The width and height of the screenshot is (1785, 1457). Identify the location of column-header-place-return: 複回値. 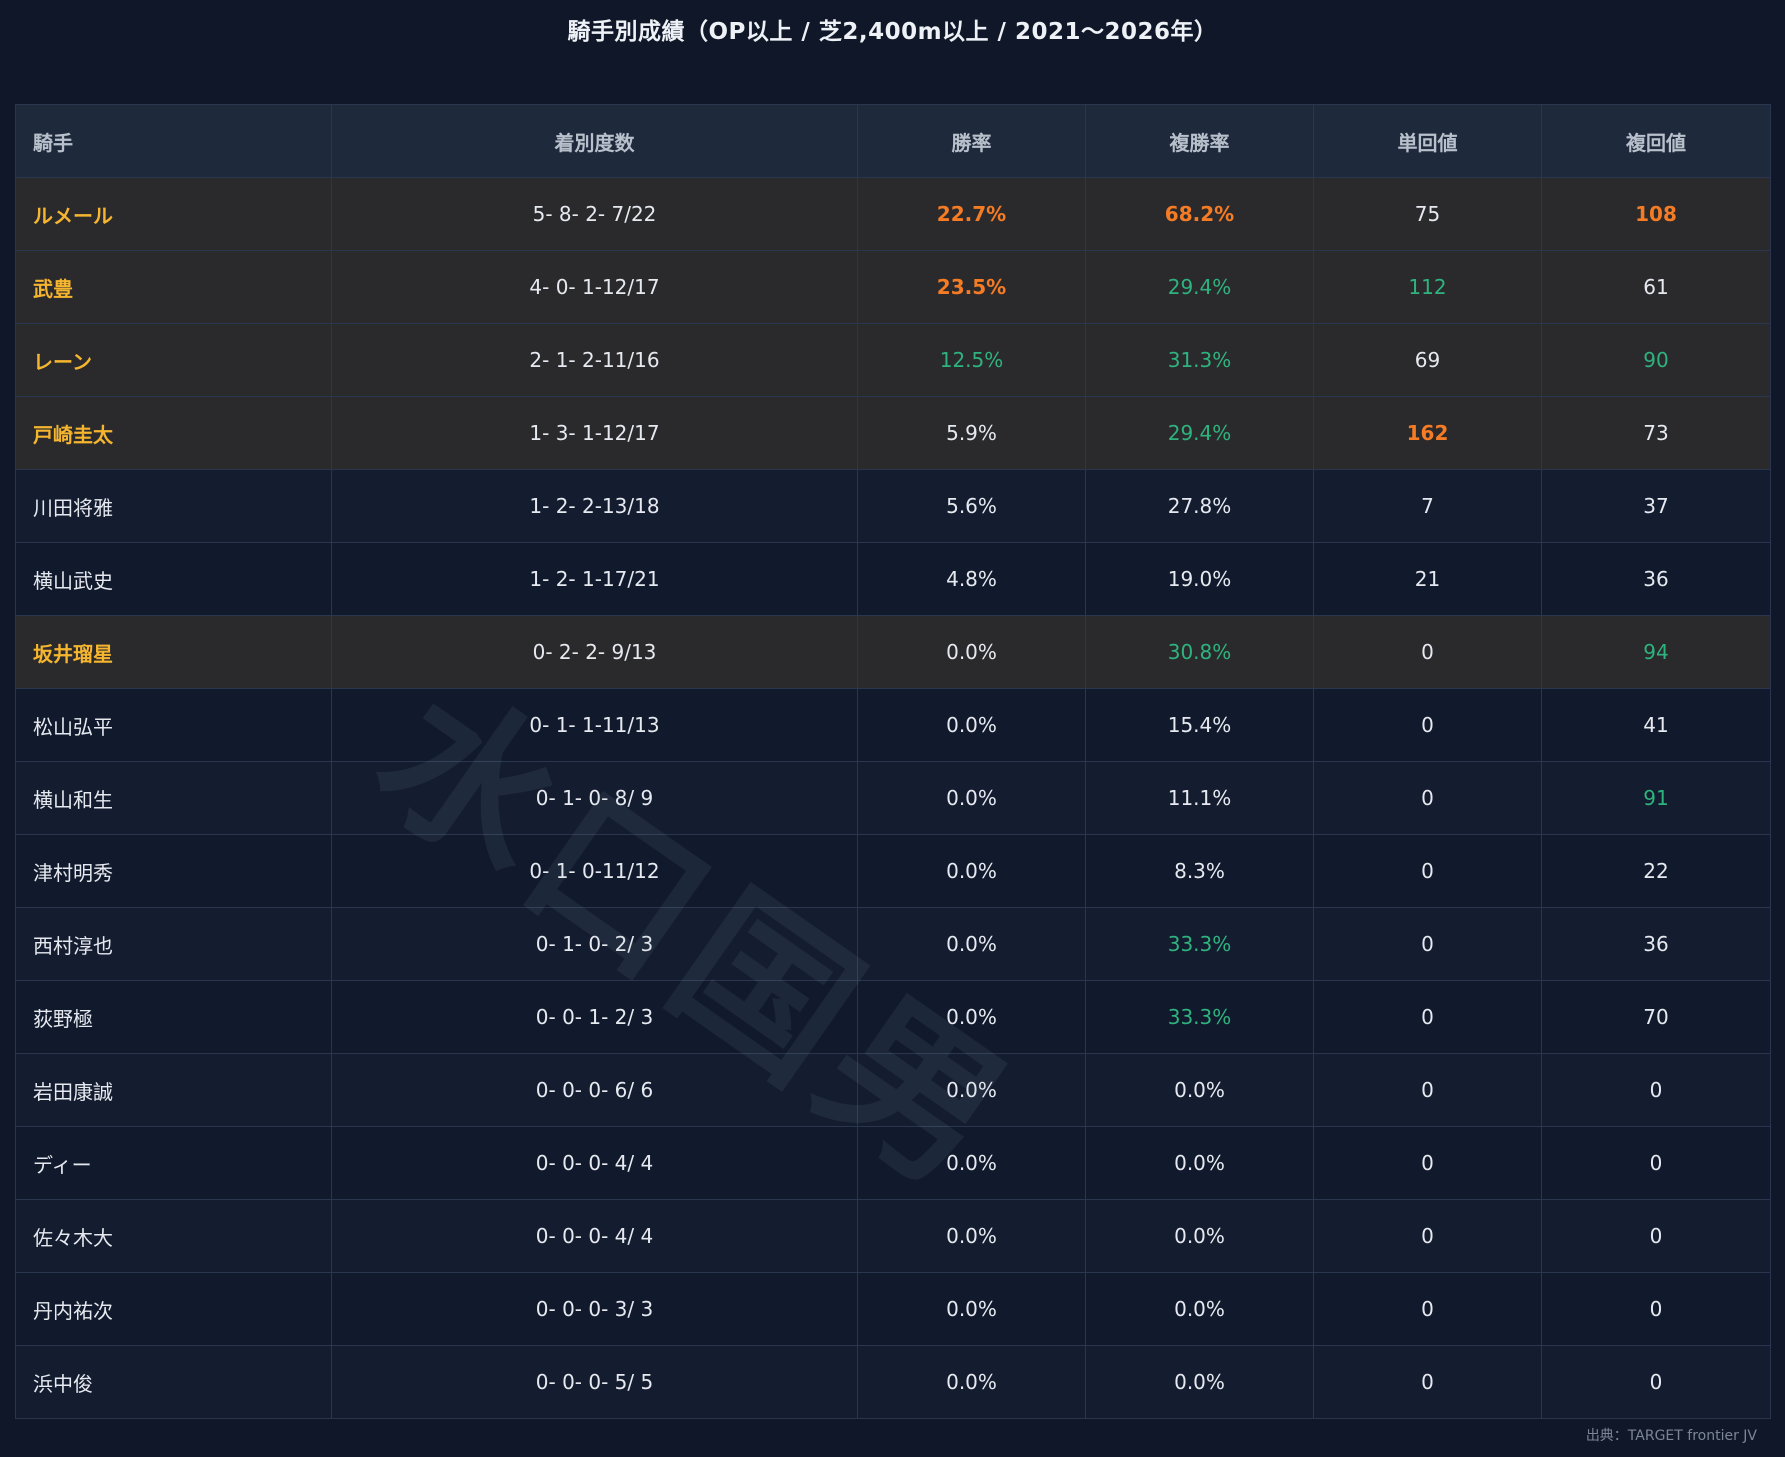
(1656, 141).